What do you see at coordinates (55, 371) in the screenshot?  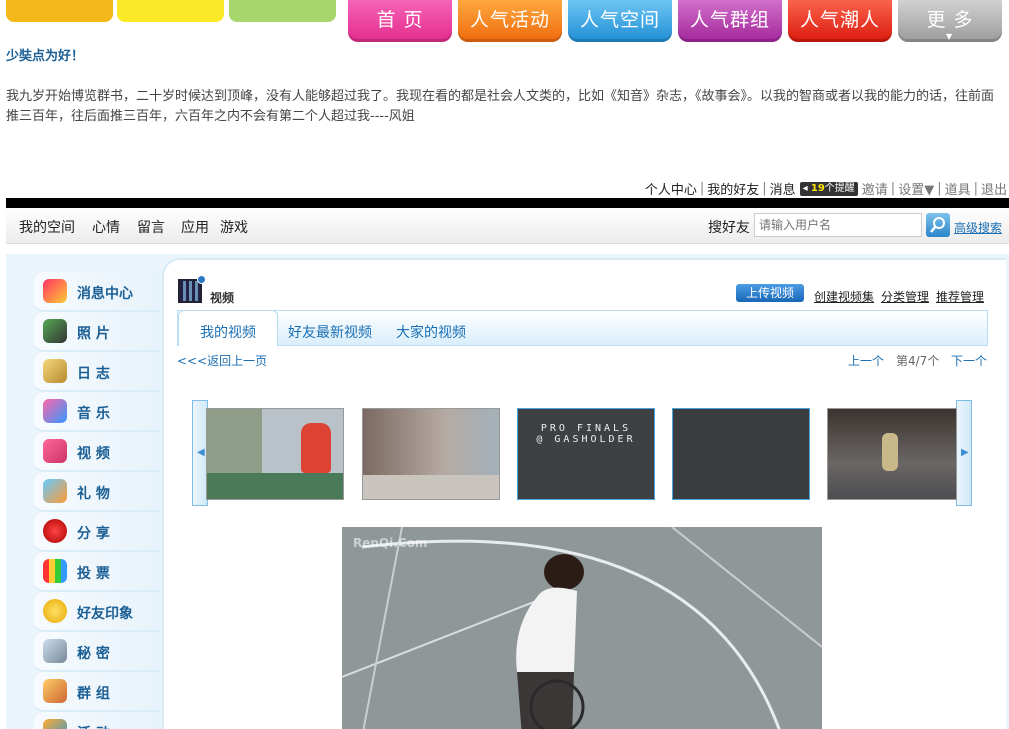 I see `book-icon` at bounding box center [55, 371].